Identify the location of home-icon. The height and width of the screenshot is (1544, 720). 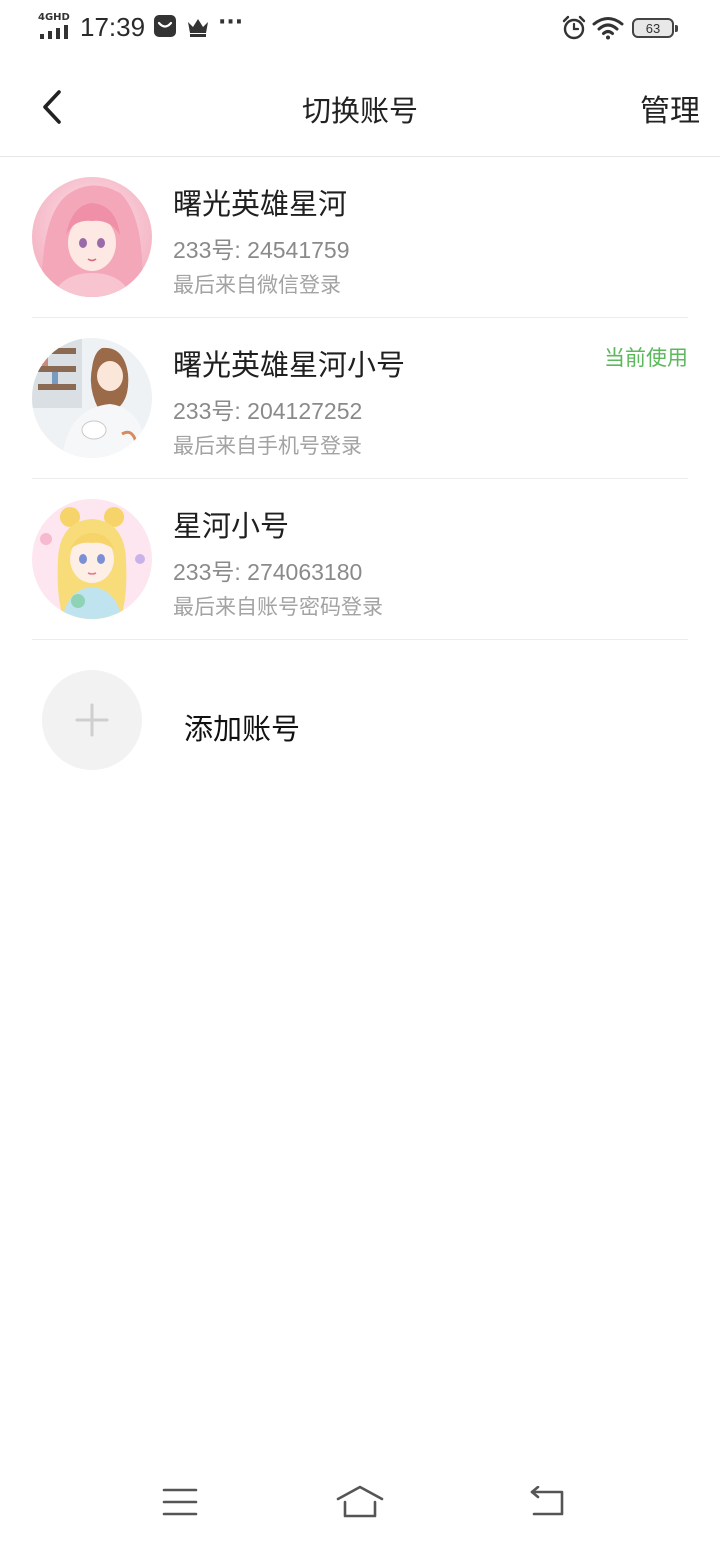
(360, 1501).